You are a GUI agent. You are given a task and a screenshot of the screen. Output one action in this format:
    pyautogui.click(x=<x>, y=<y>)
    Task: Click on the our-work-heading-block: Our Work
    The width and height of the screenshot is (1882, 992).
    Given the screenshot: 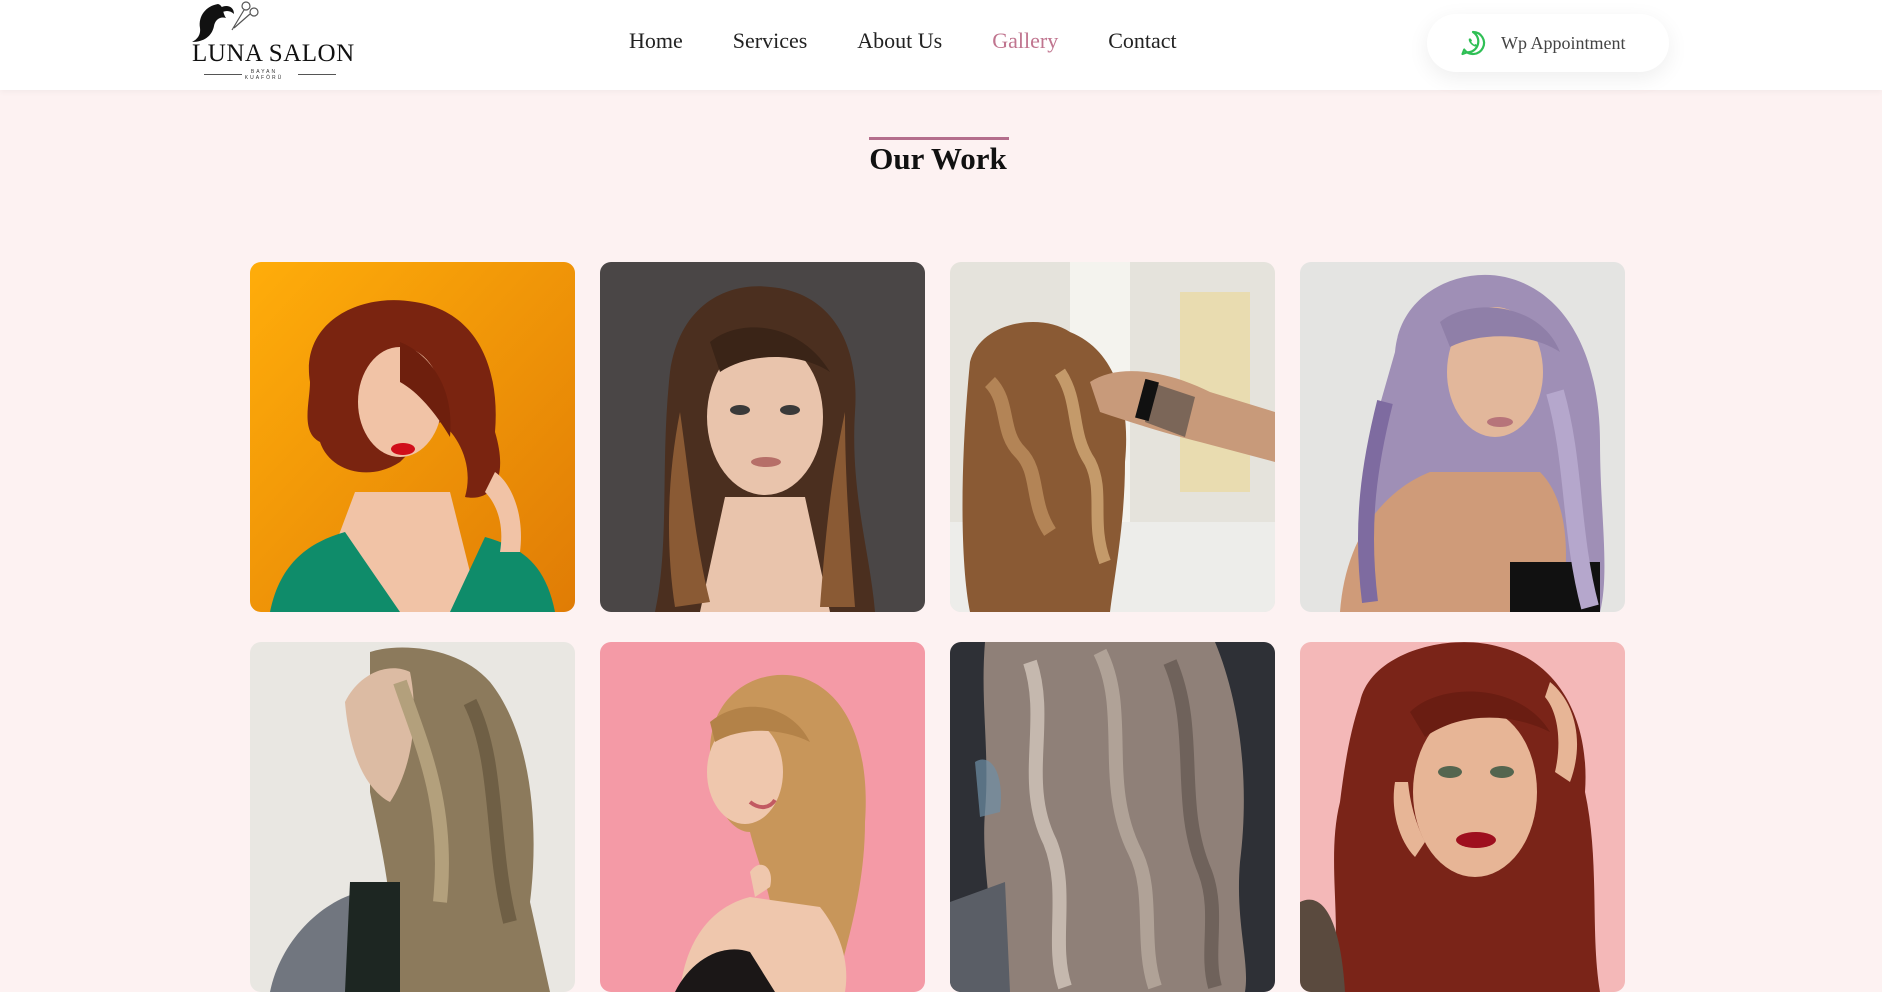 What is the action you would take?
    pyautogui.click(x=938, y=157)
    